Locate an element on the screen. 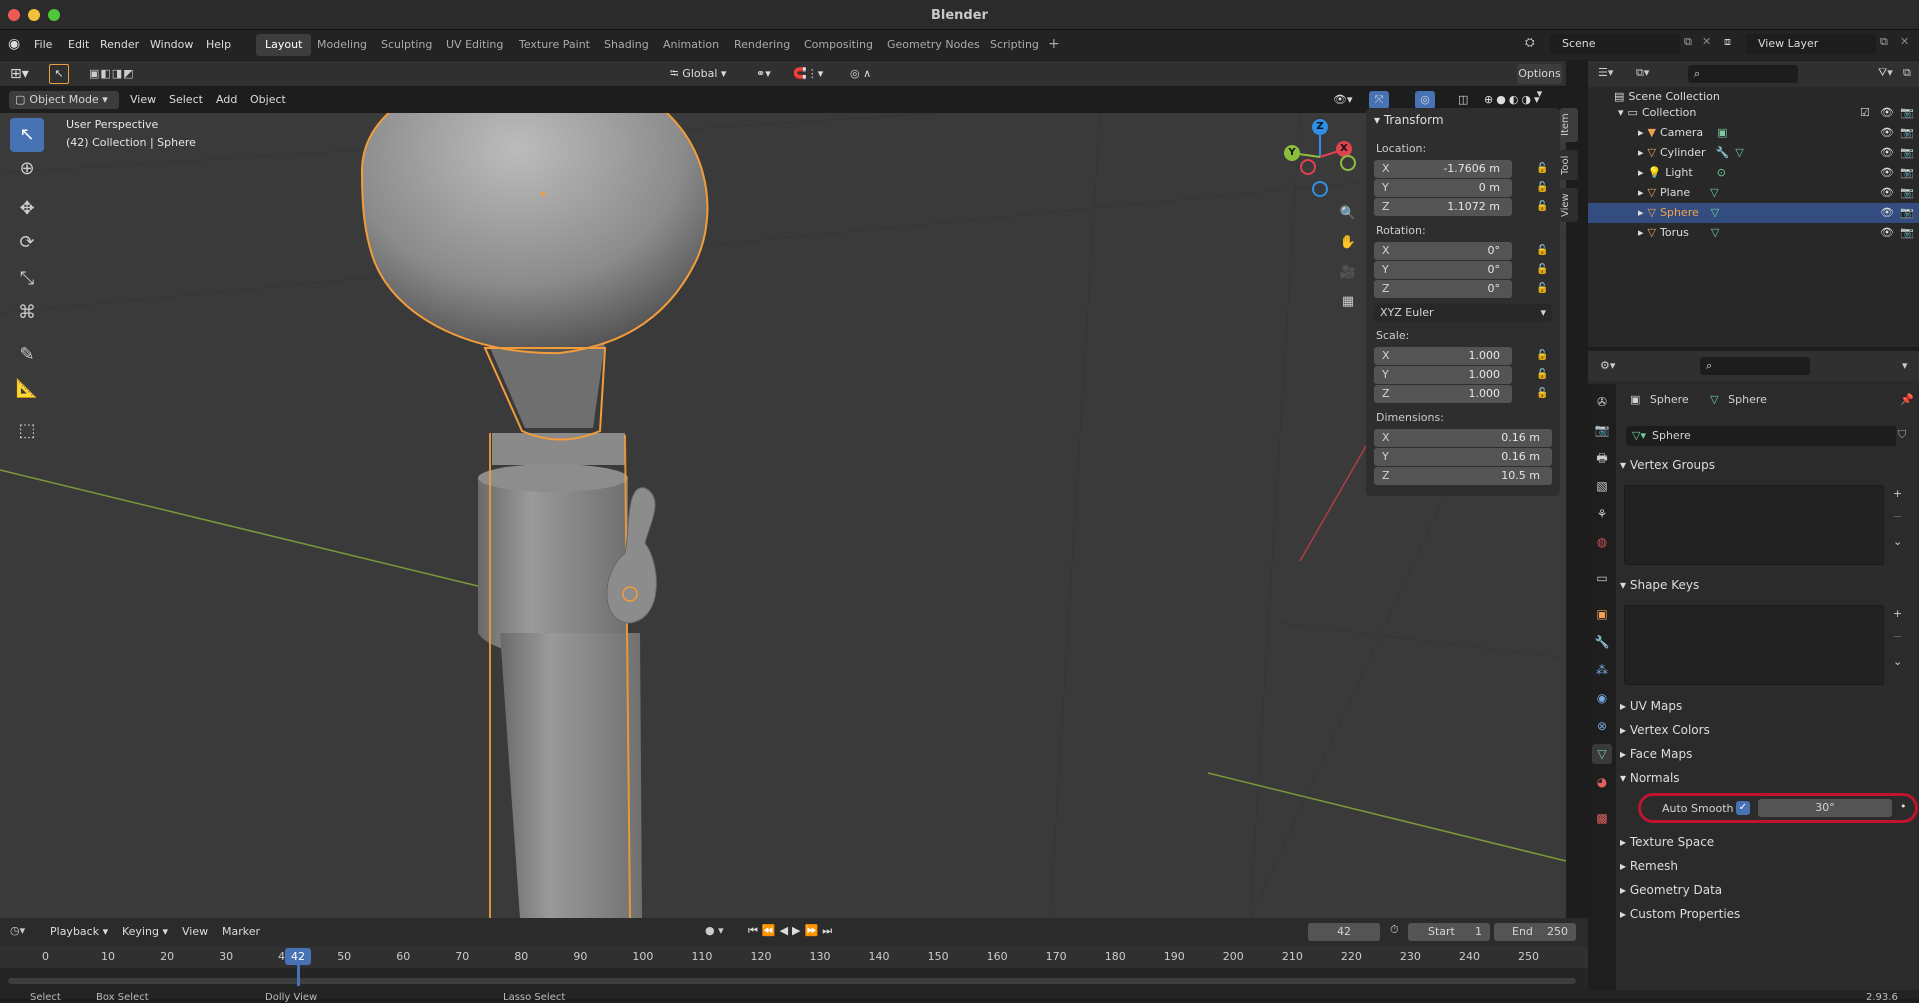 This screenshot has width=1919, height=1003. auto-smooth-checkbox: ✓ is located at coordinates (1743, 808).